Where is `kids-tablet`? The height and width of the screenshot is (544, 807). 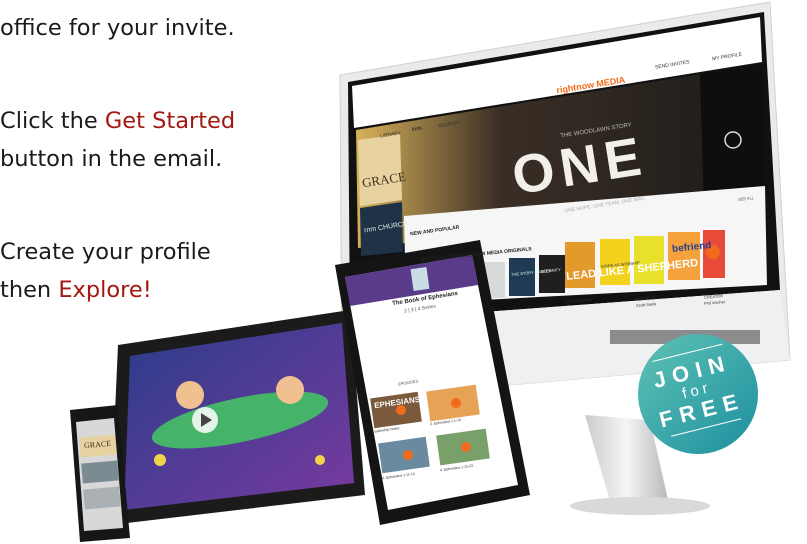 kids-tablet is located at coordinates (237, 417).